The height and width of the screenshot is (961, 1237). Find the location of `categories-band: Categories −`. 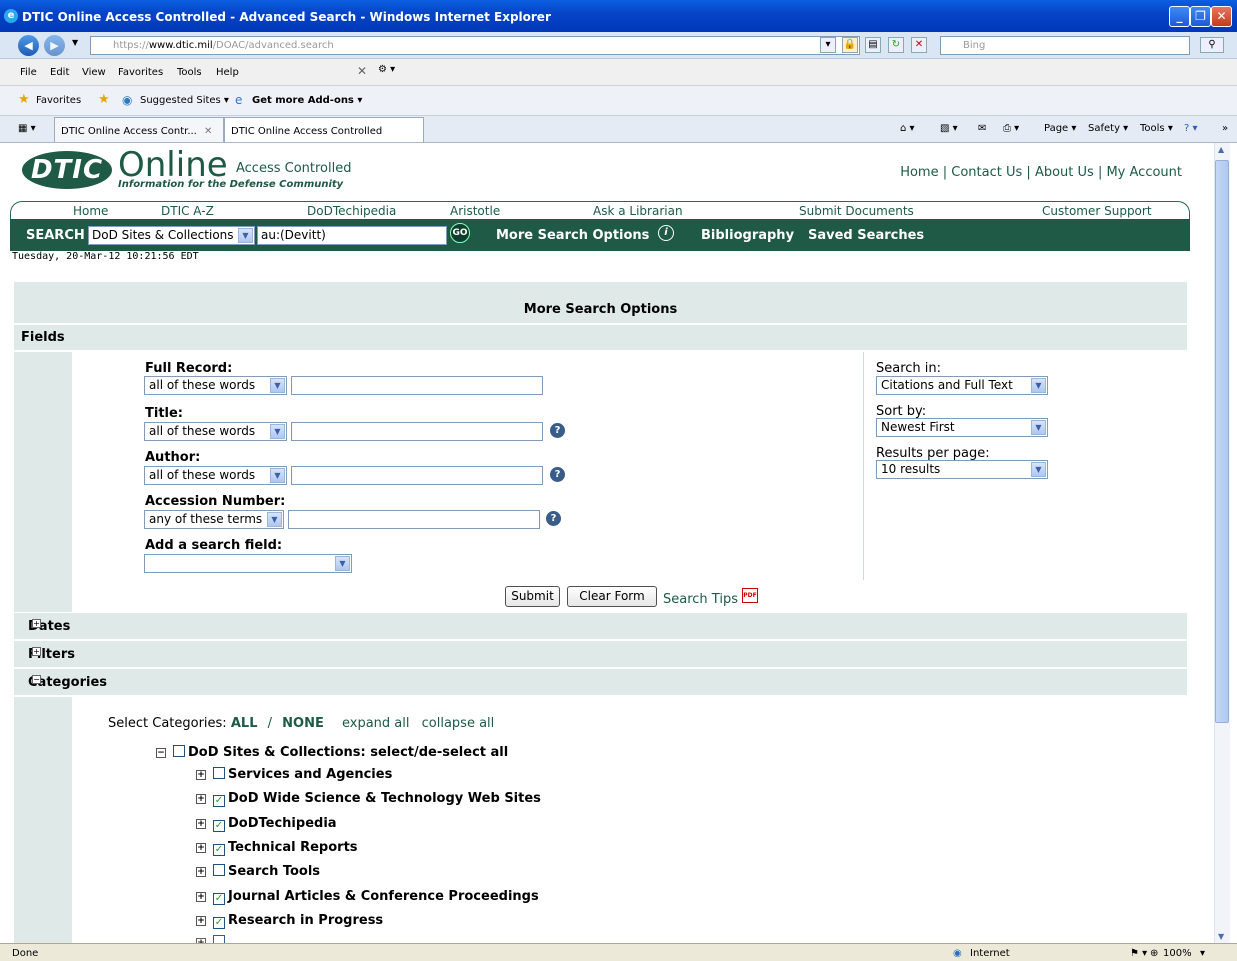

categories-band: Categories − is located at coordinates (600, 682).